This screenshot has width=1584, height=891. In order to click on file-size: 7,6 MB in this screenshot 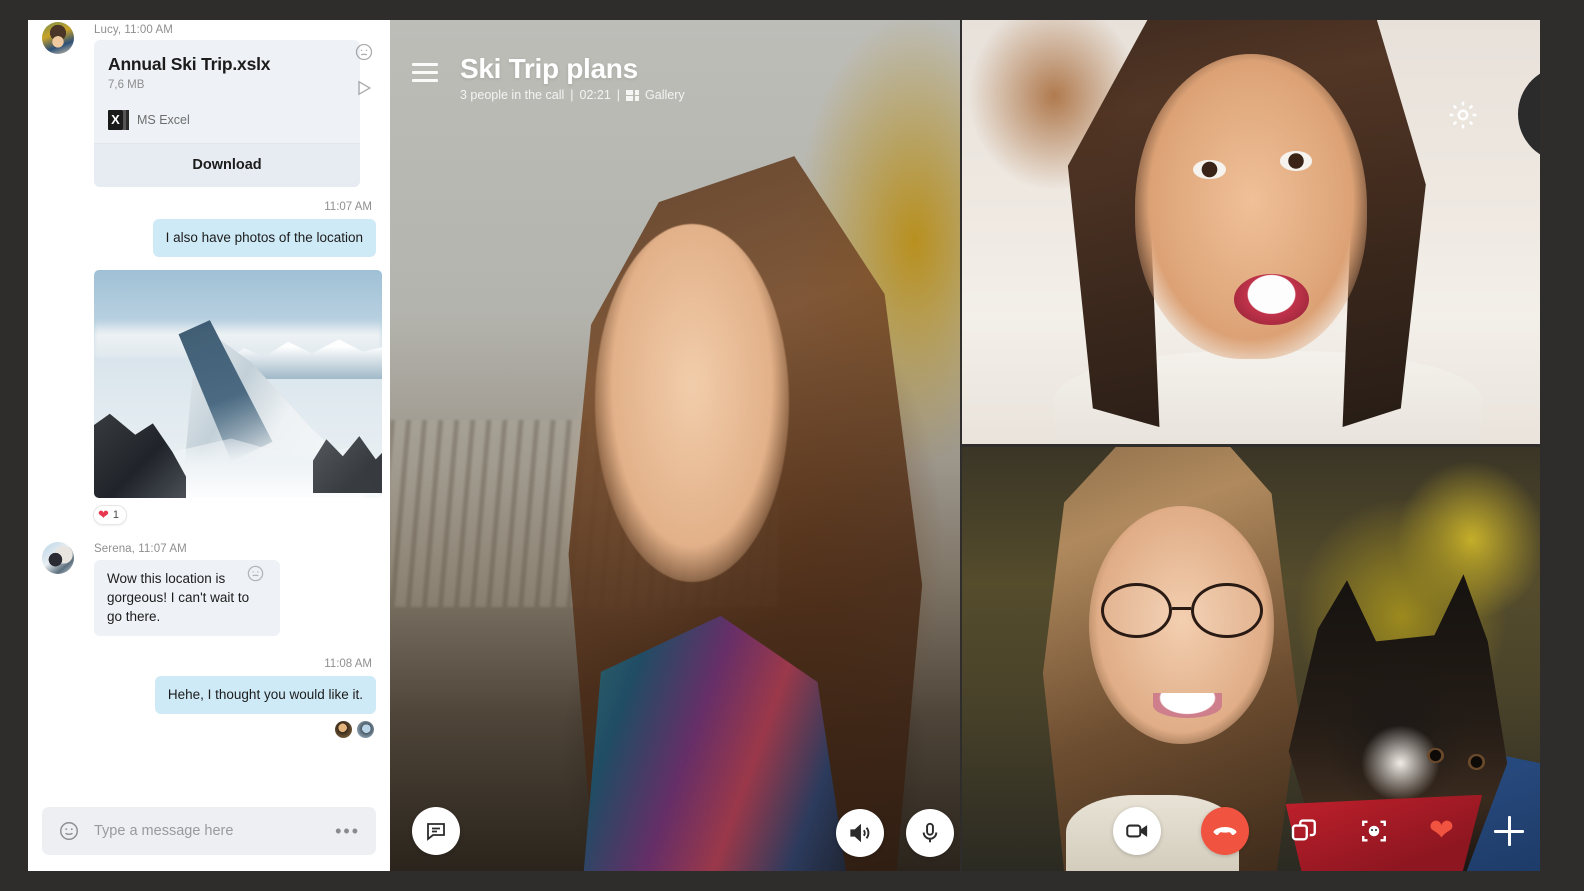, I will do `click(126, 85)`.